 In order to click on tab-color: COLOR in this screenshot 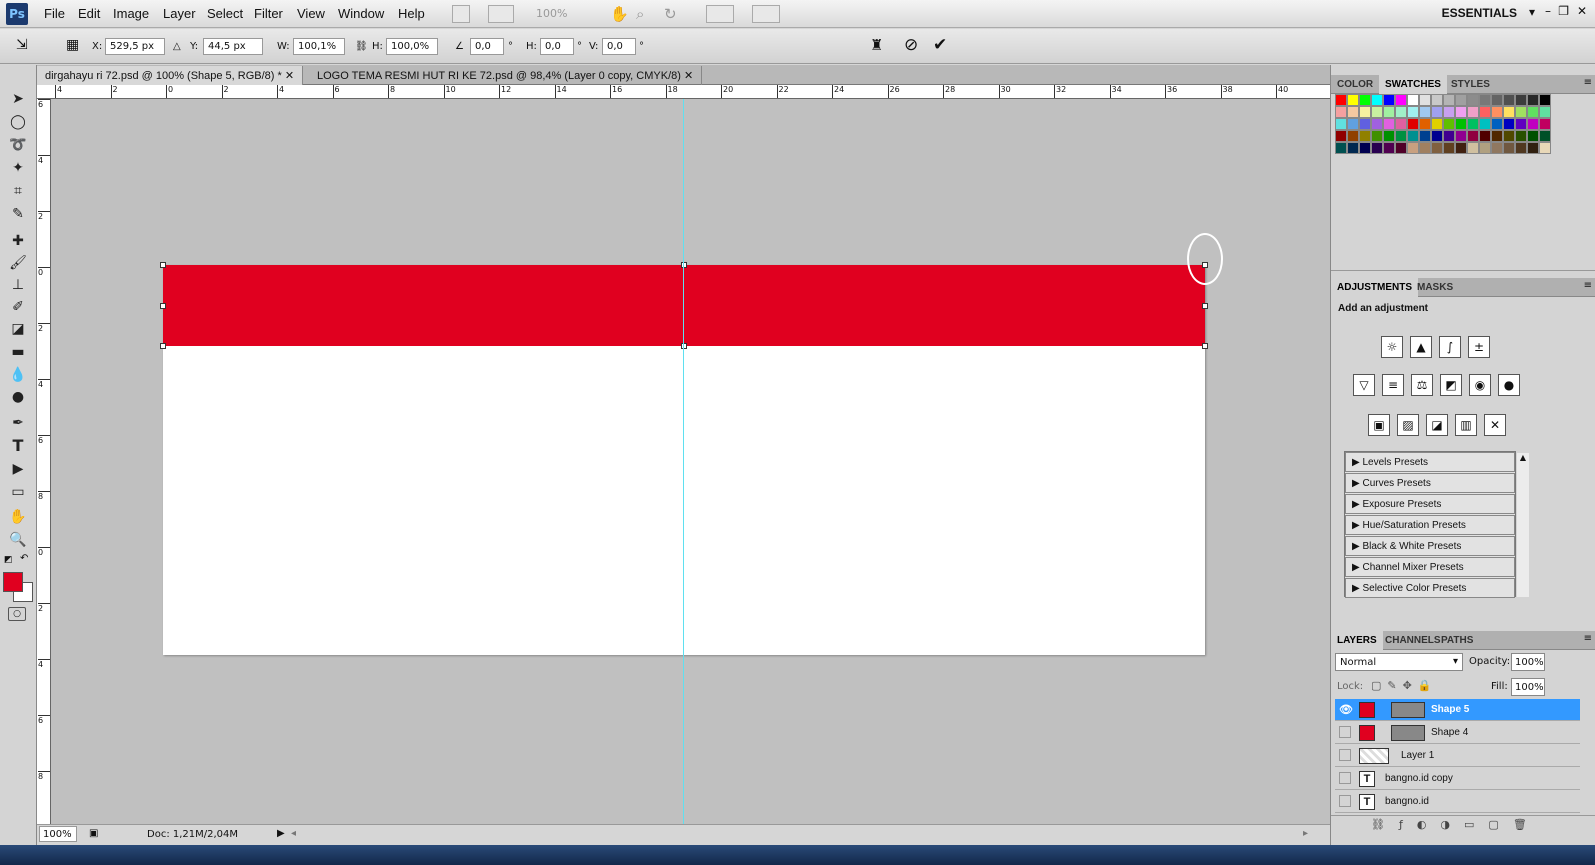, I will do `click(1355, 84)`.